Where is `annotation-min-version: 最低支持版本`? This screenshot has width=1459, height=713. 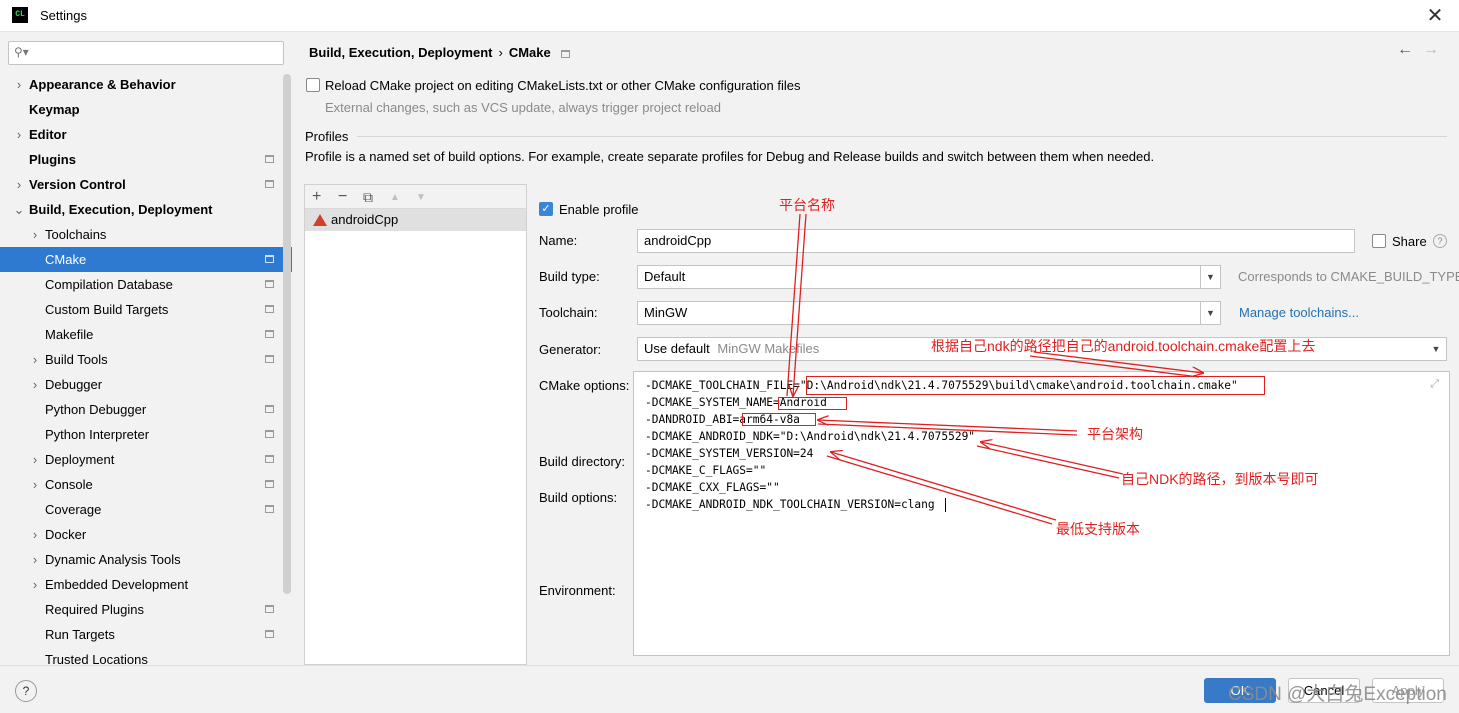 annotation-min-version: 最低支持版本 is located at coordinates (1098, 529).